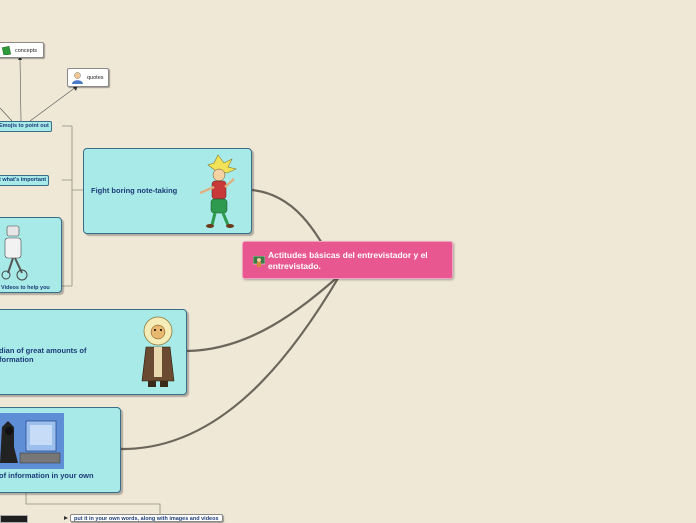 The image size is (696, 523). Describe the element at coordinates (32, 441) in the screenshot. I see `cartoon-dark-knight-at-computer-illustration` at that location.